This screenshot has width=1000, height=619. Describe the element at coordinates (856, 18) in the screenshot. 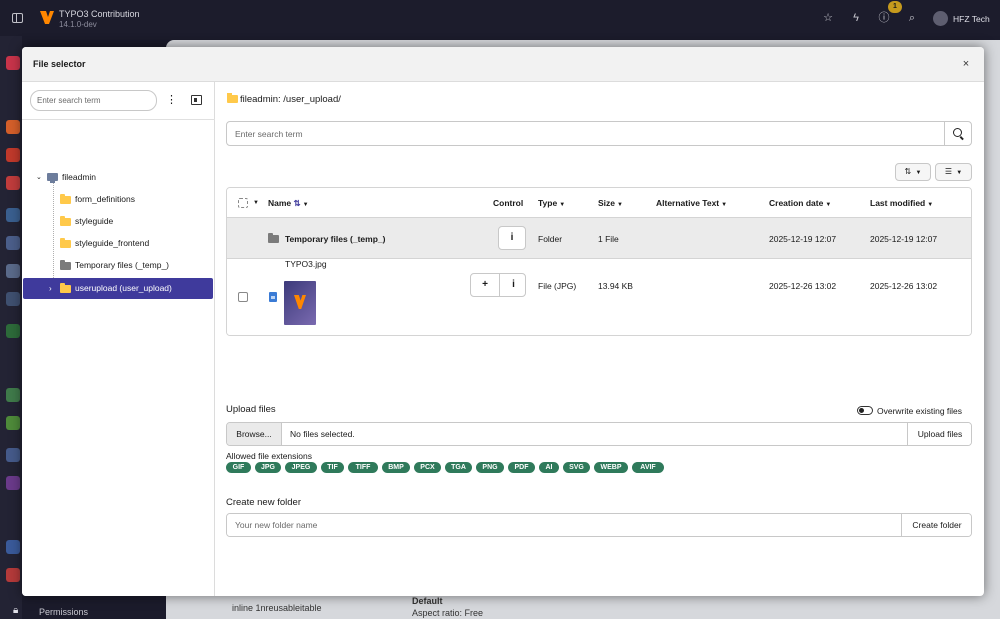

I see `lightning-icon: ϟ` at that location.